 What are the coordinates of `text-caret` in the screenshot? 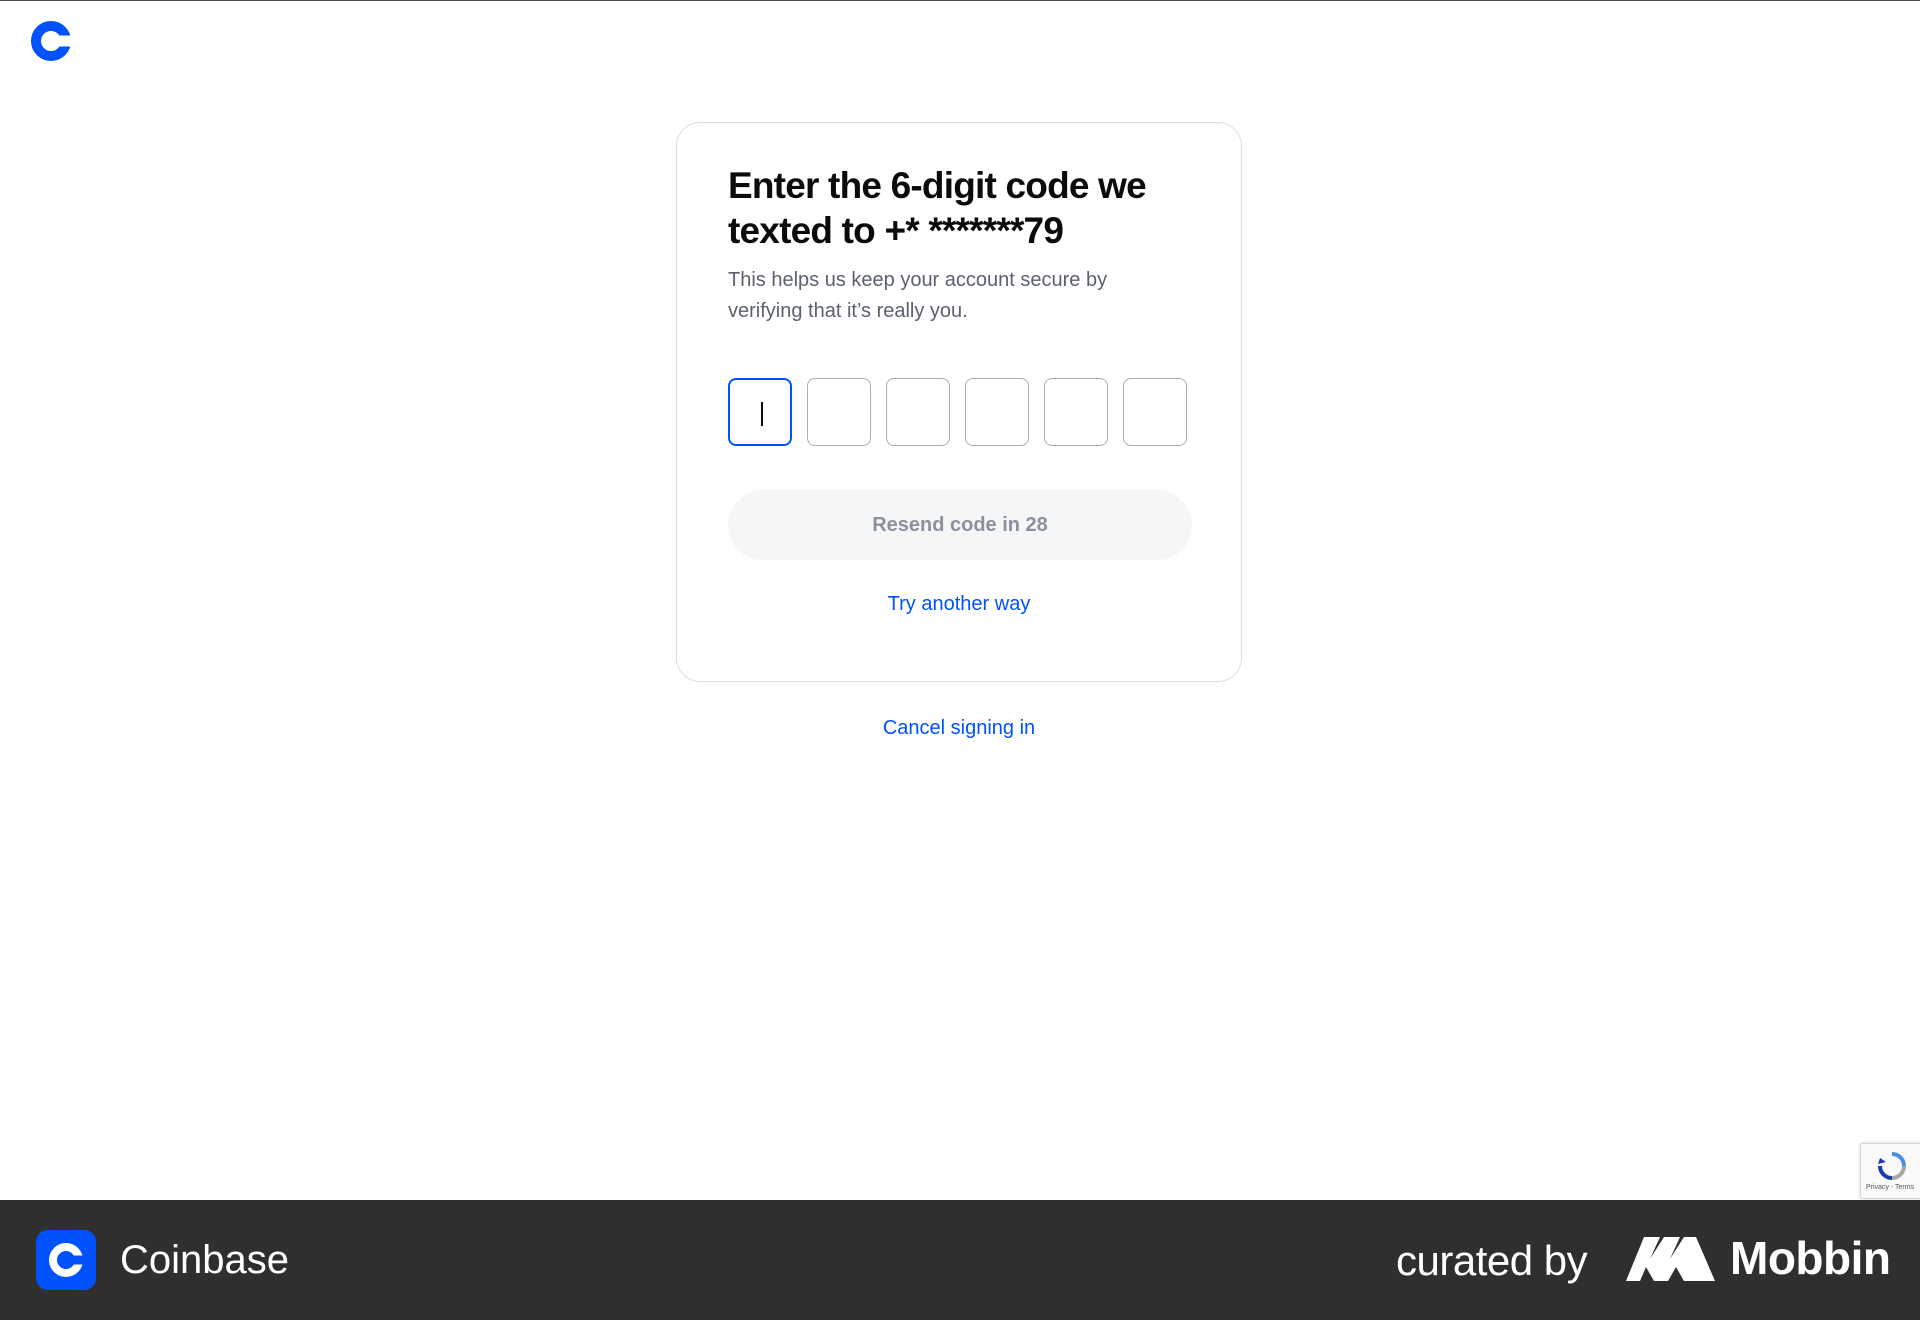 It's located at (762, 414).